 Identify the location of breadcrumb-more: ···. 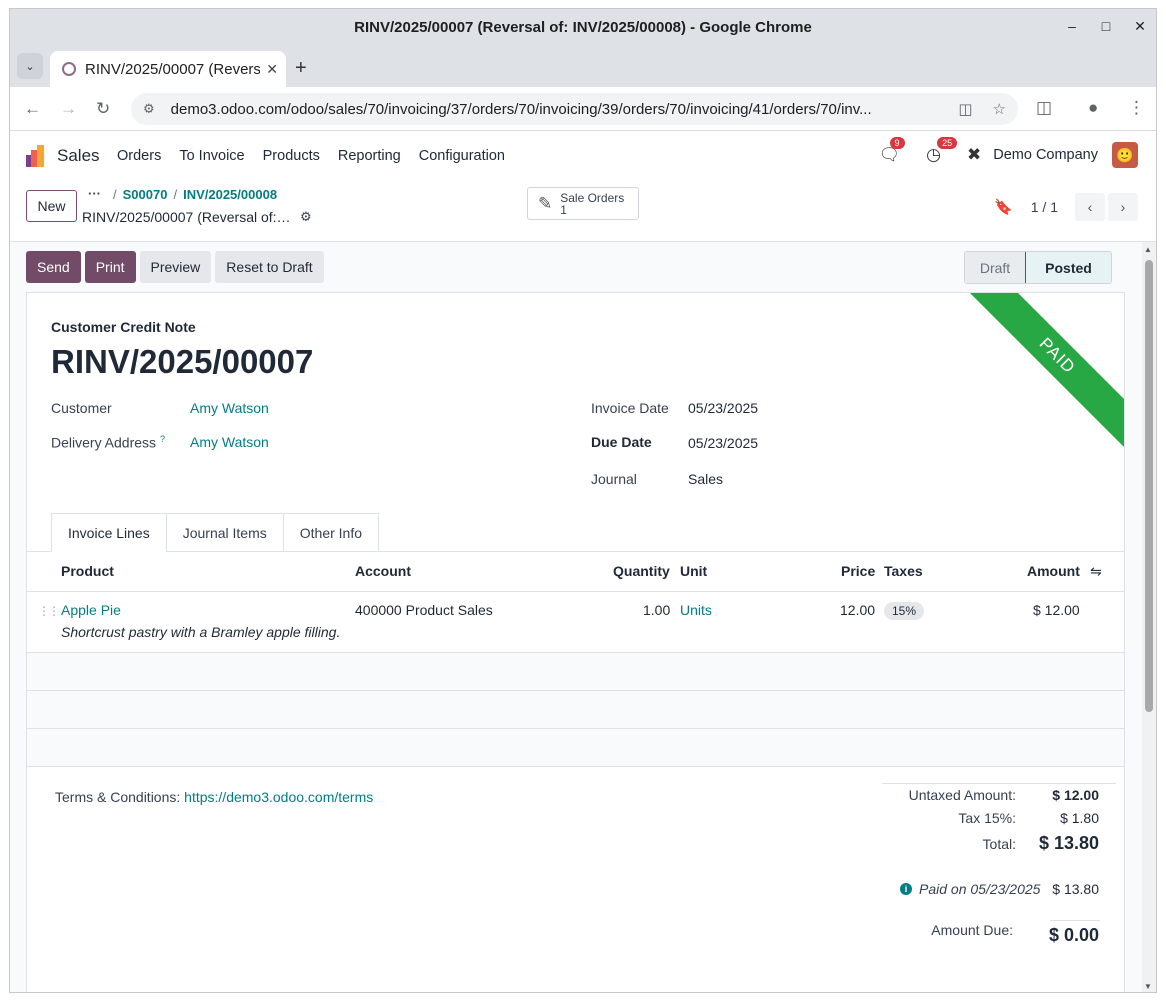
(94, 193).